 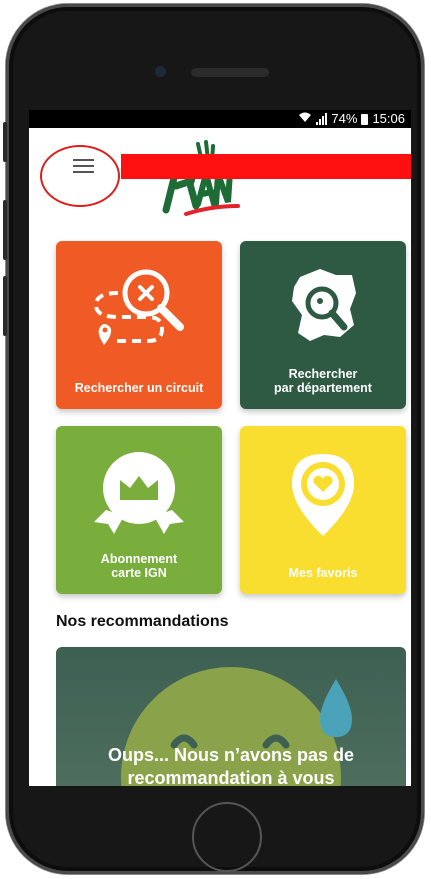 What do you see at coordinates (305, 119) in the screenshot?
I see `wifi-icon` at bounding box center [305, 119].